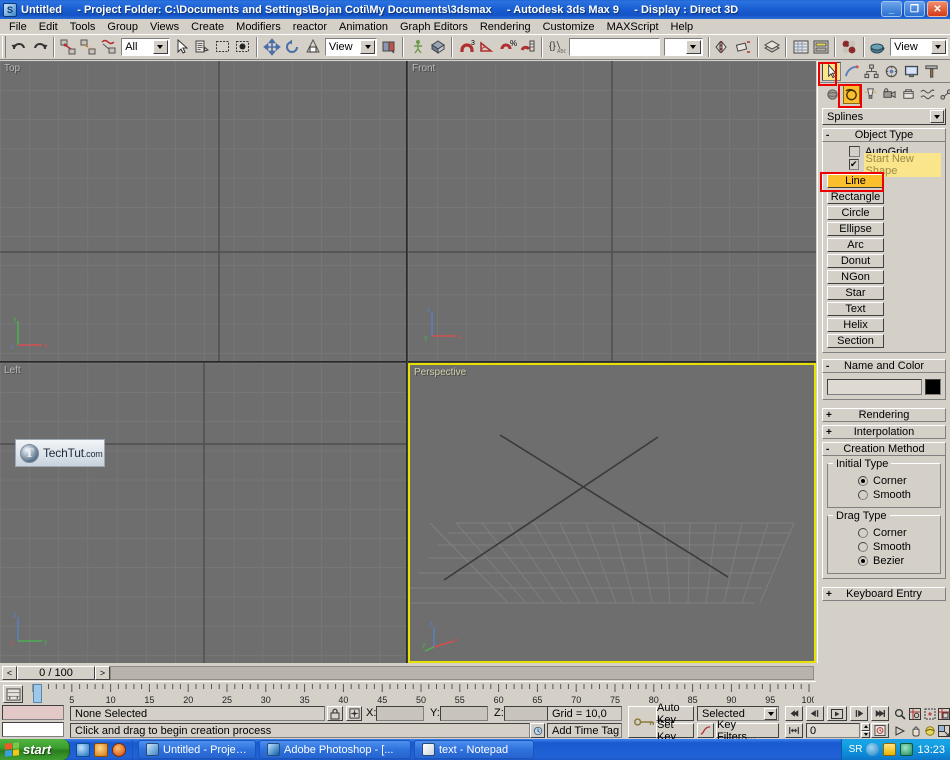  What do you see at coordinates (891, 71) in the screenshot?
I see `motion-tab` at bounding box center [891, 71].